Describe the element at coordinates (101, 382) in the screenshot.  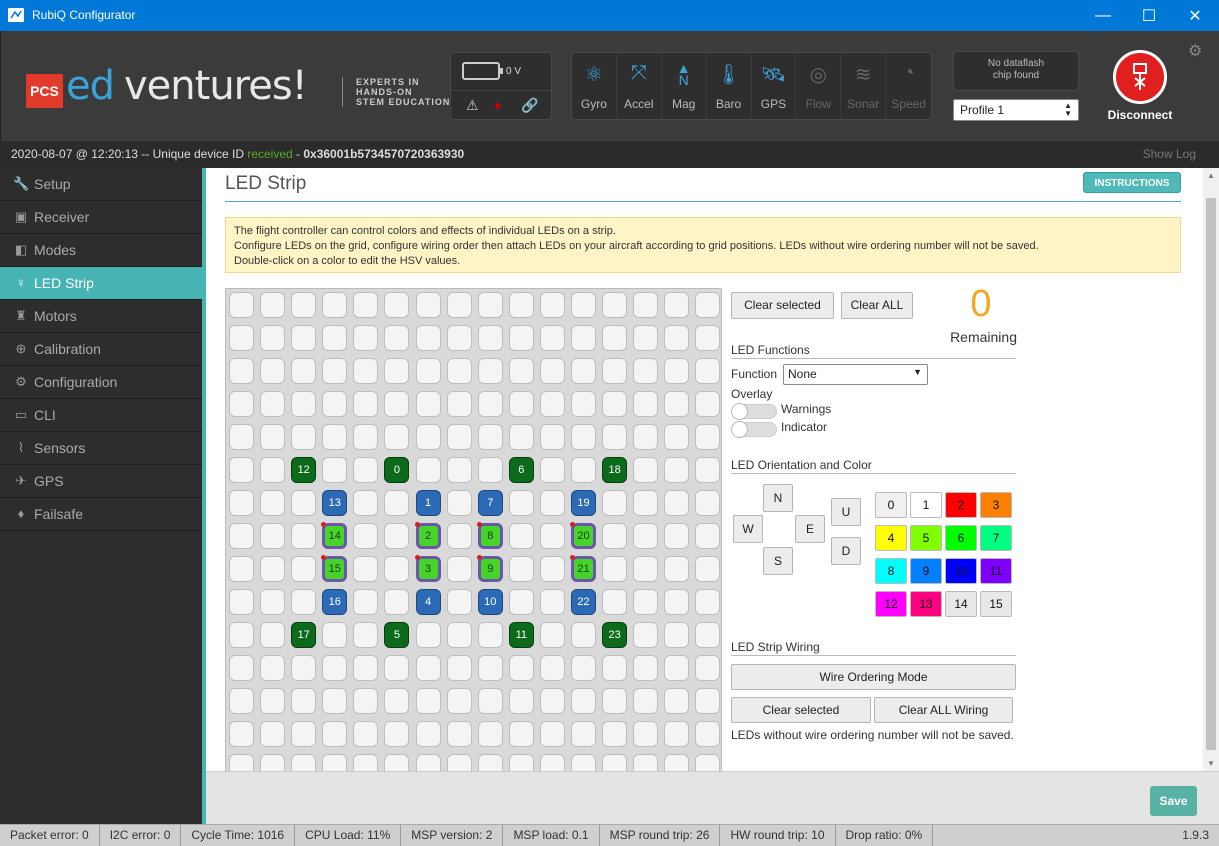
I see `sidebar-item-configuration: ⚙ Configuration` at that location.